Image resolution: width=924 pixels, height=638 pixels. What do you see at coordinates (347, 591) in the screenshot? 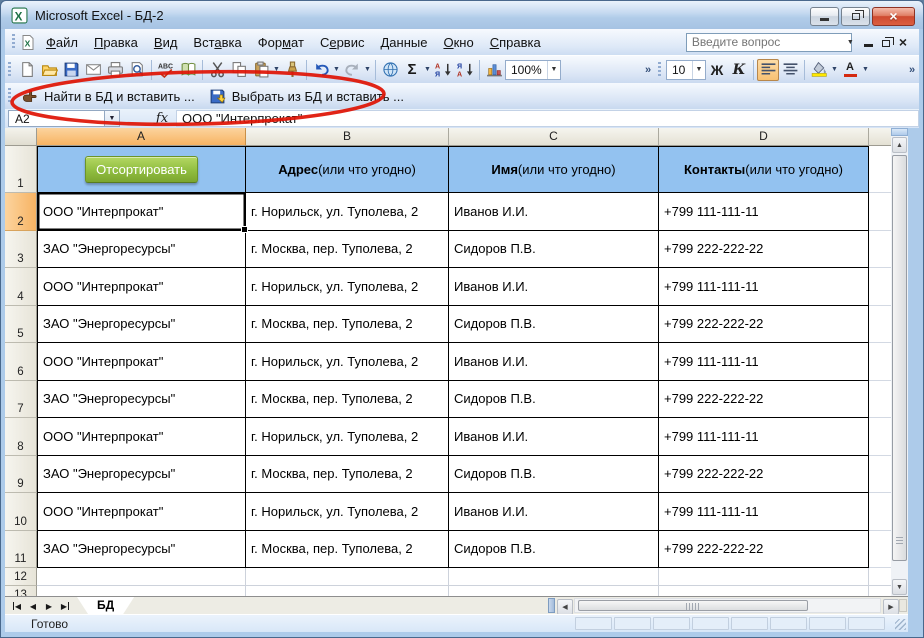
I see `cell-B13` at bounding box center [347, 591].